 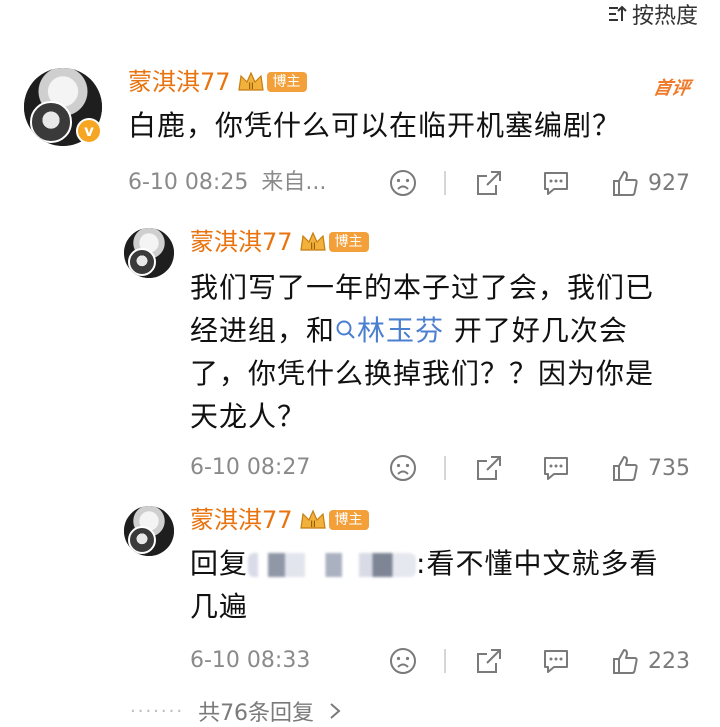 What do you see at coordinates (250, 467) in the screenshot?
I see `comment-time: 6-10 08:27` at bounding box center [250, 467].